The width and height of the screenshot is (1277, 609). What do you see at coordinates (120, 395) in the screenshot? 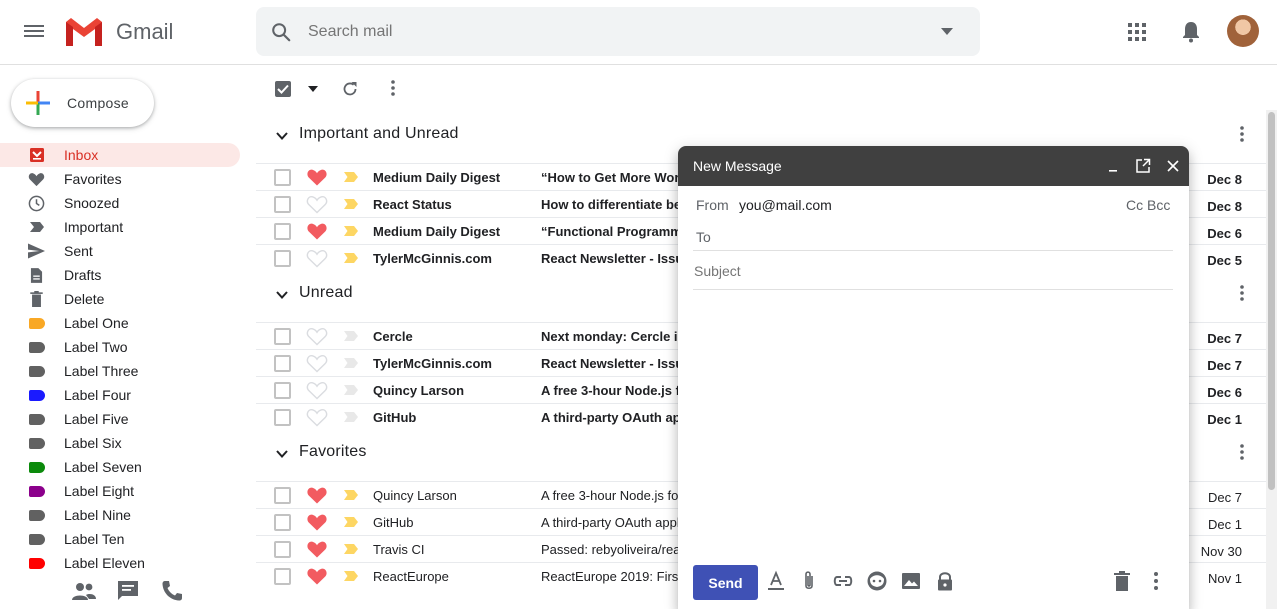
I see `sidebar-item-label-four: Label Four` at bounding box center [120, 395].